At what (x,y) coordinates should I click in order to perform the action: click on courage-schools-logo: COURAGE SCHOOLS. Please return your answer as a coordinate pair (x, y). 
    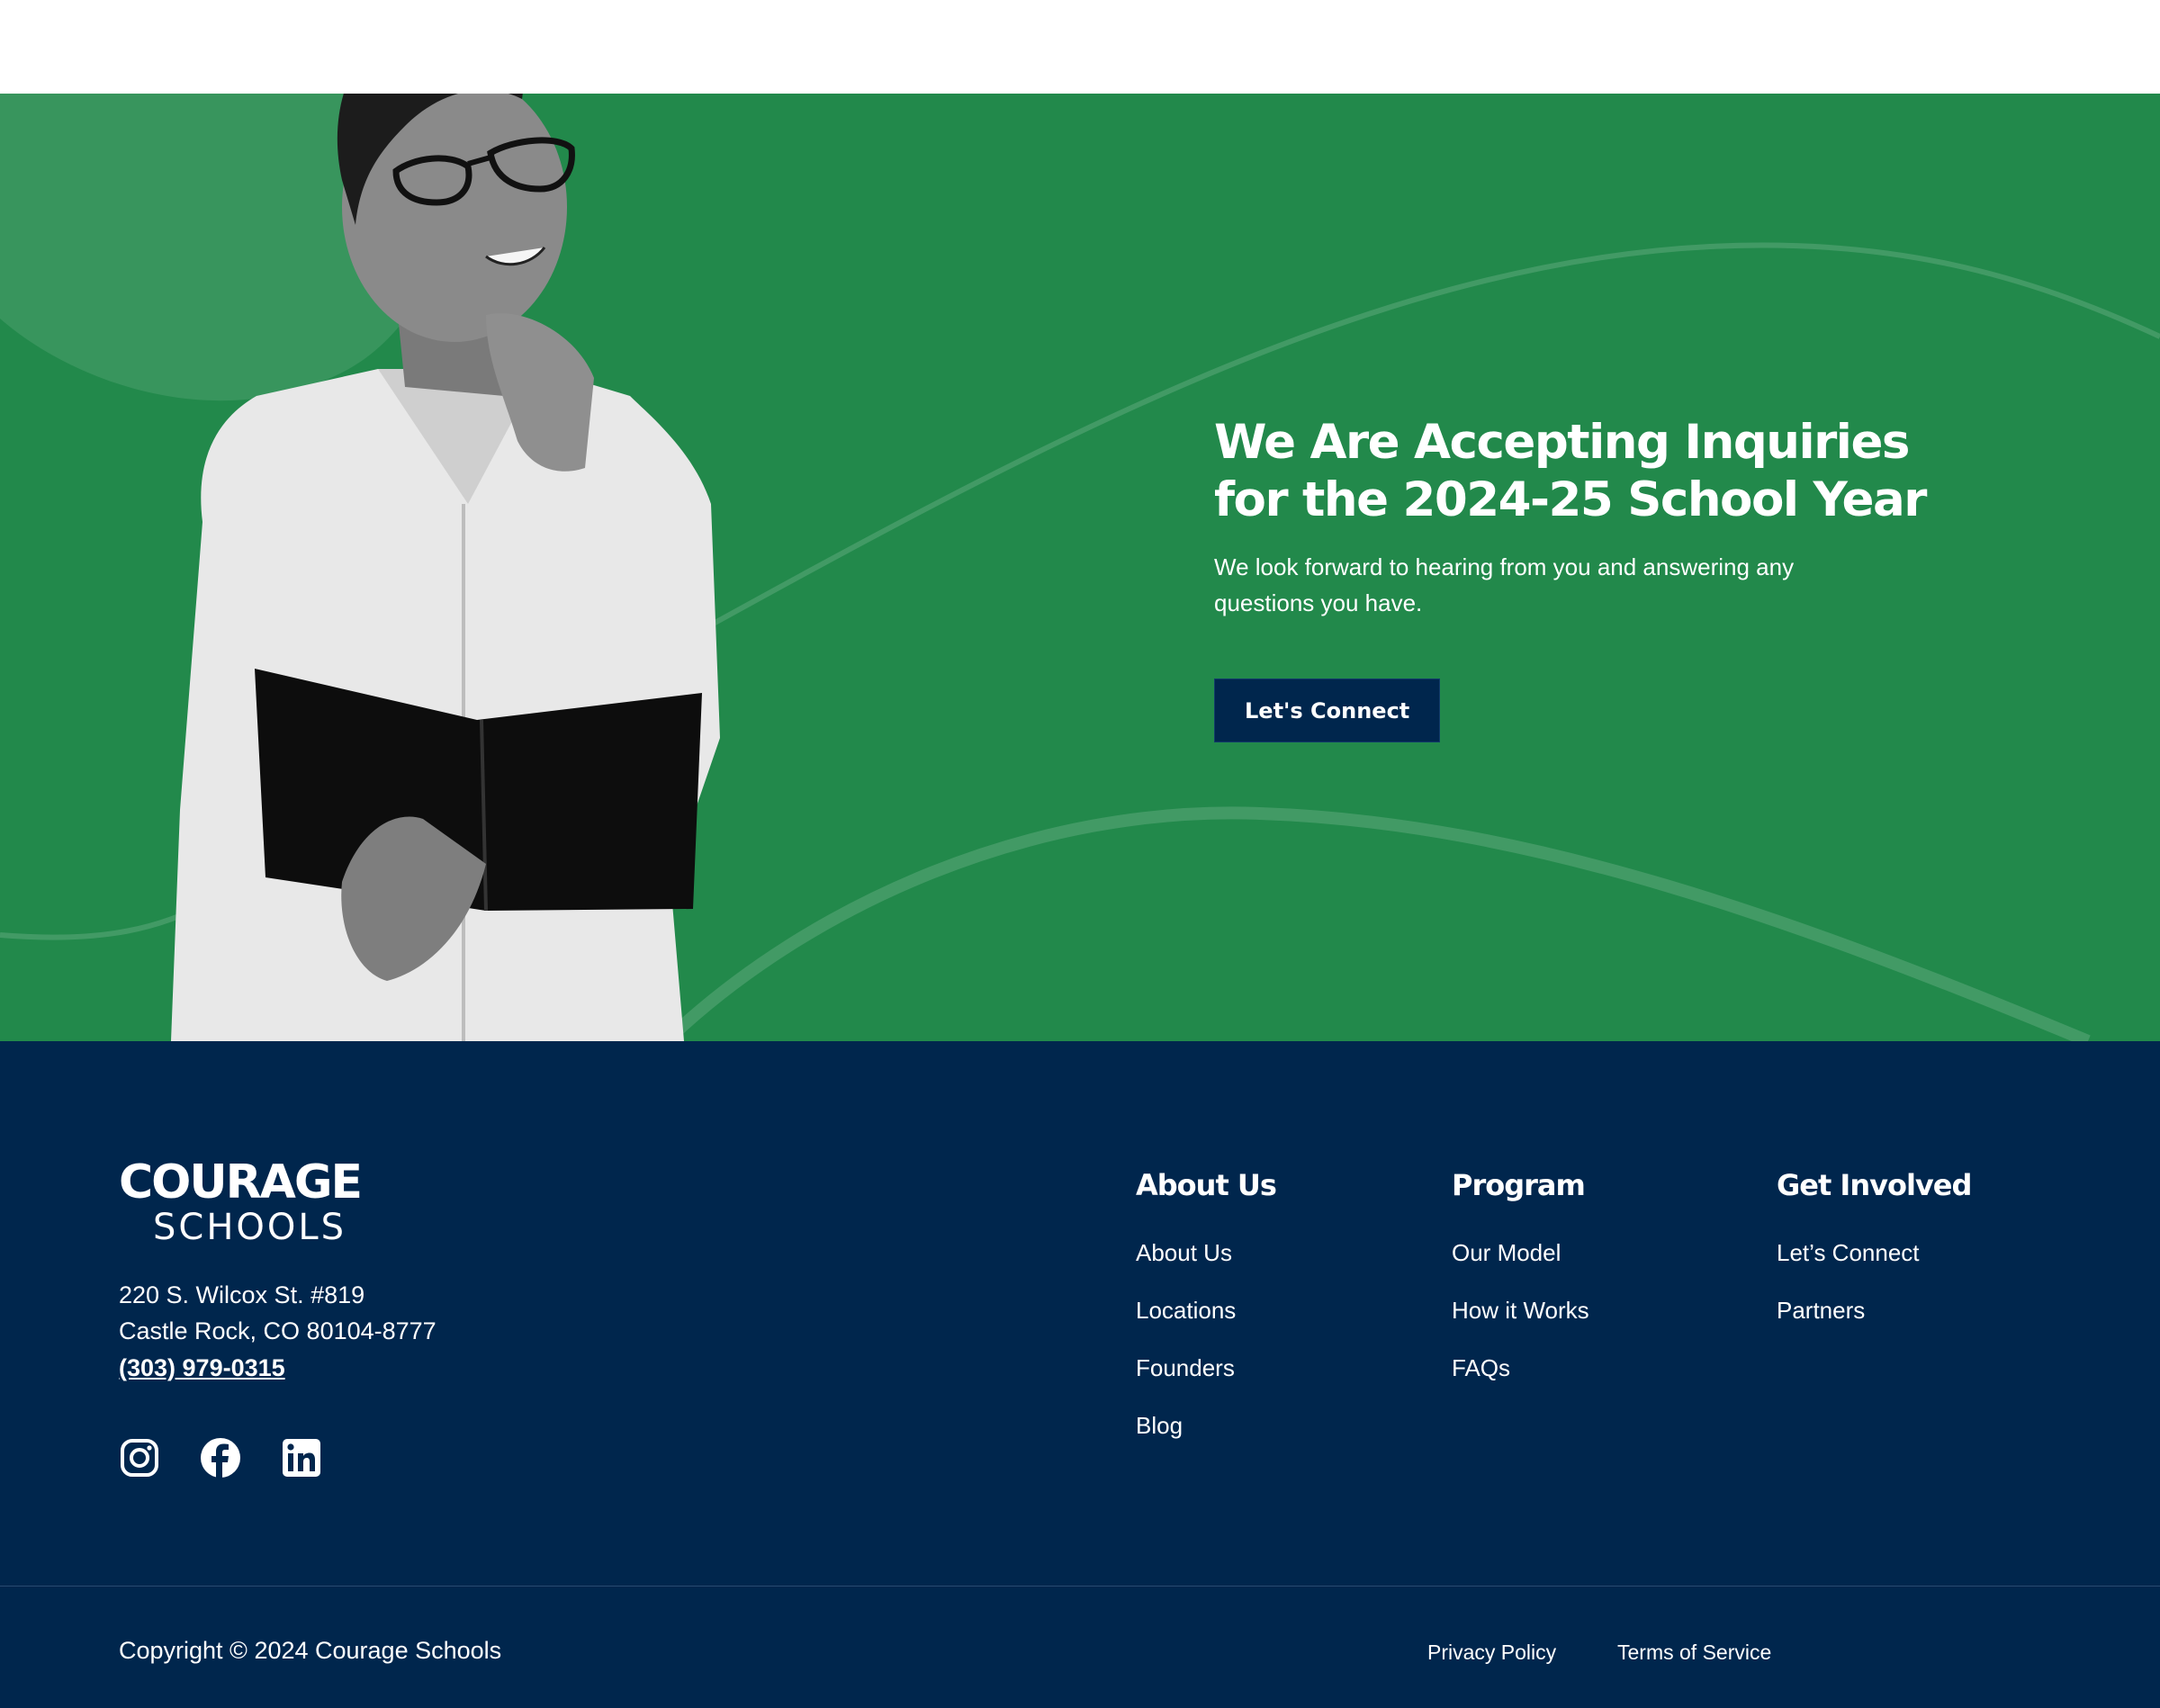
    Looking at the image, I should click on (258, 1201).